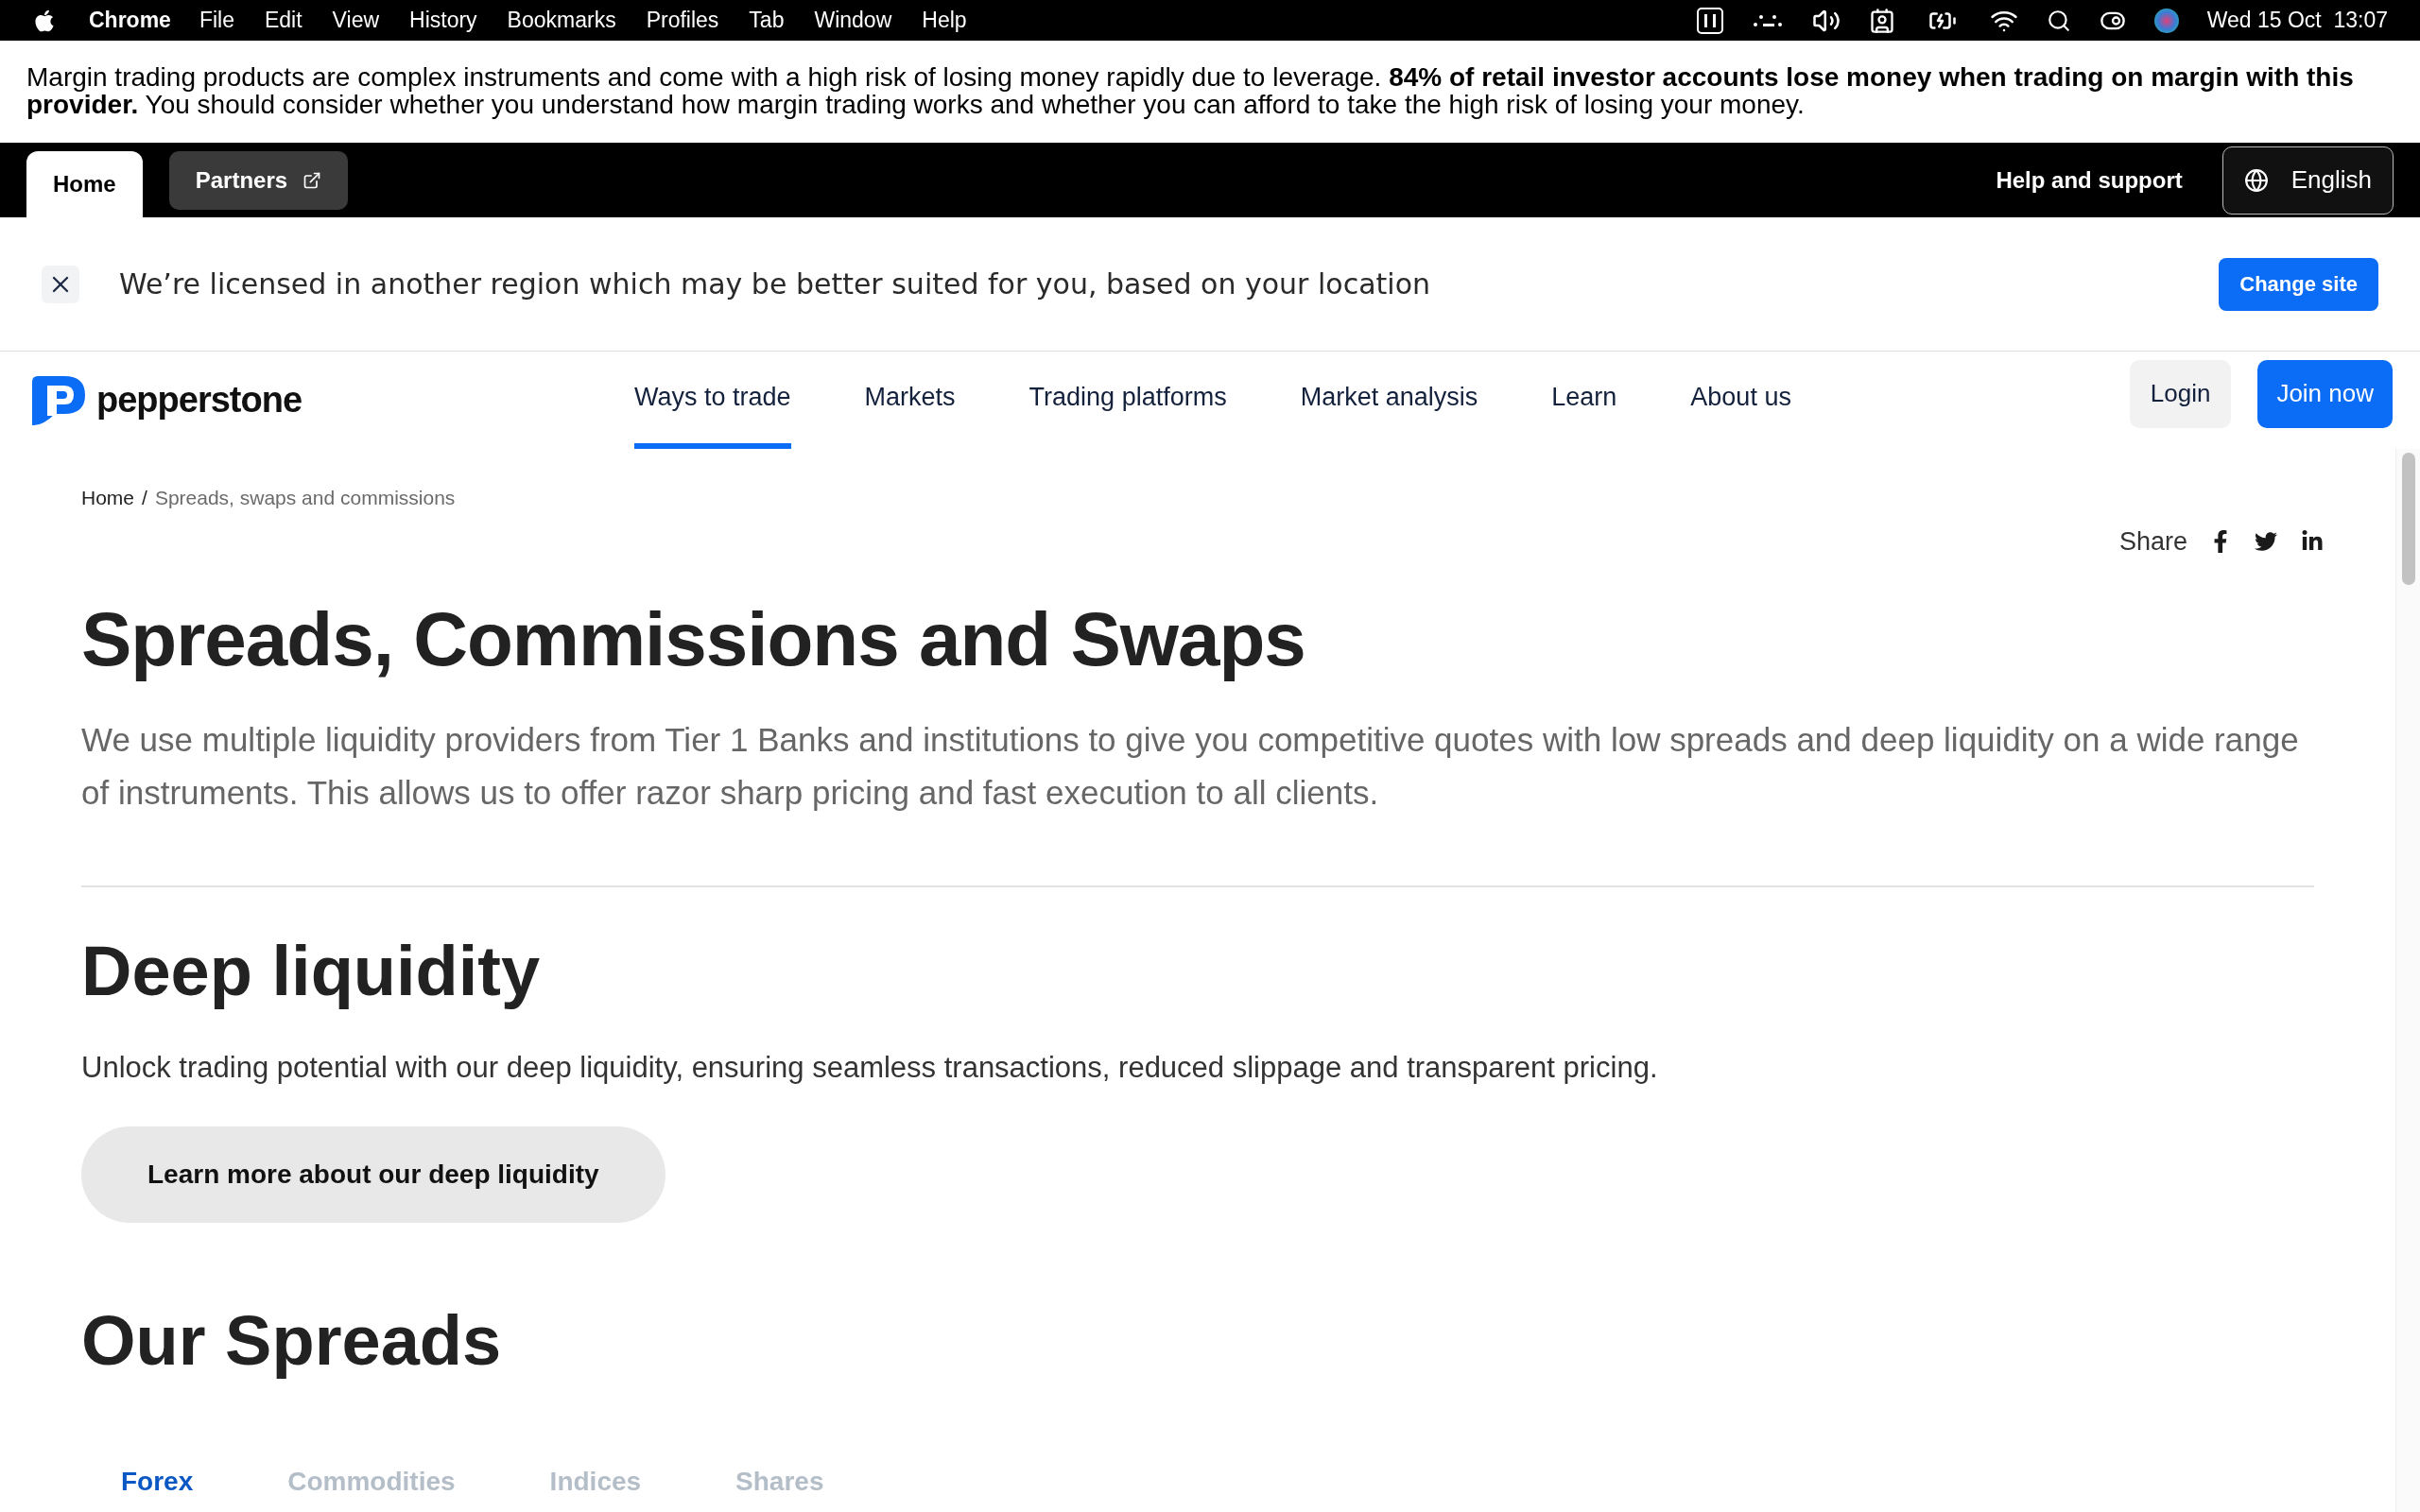  What do you see at coordinates (1190, 766) in the screenshot?
I see `intro-paragraph: We use multiple liquidity providers from Tier 1 Banks and institutions to give you competitive quotes with low spreads and deep liquidity on a wide range of instruments. This allows us to offer razor sharp pricing and fast execution to all clients.` at bounding box center [1190, 766].